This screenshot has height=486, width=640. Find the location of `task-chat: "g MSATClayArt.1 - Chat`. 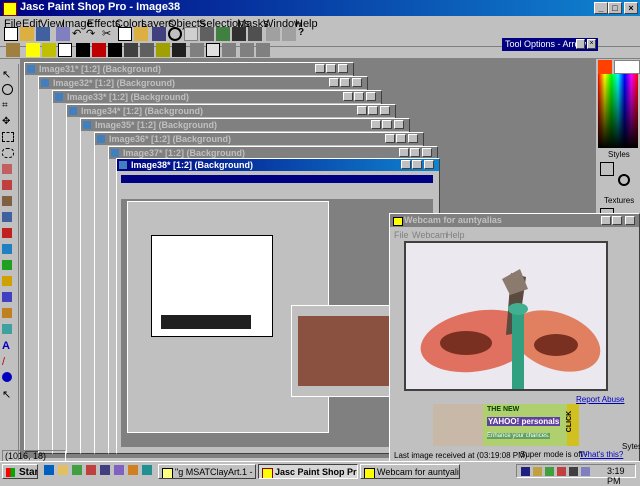

task-chat: "g MSATClayArt.1 - Chat is located at coordinates (207, 471).